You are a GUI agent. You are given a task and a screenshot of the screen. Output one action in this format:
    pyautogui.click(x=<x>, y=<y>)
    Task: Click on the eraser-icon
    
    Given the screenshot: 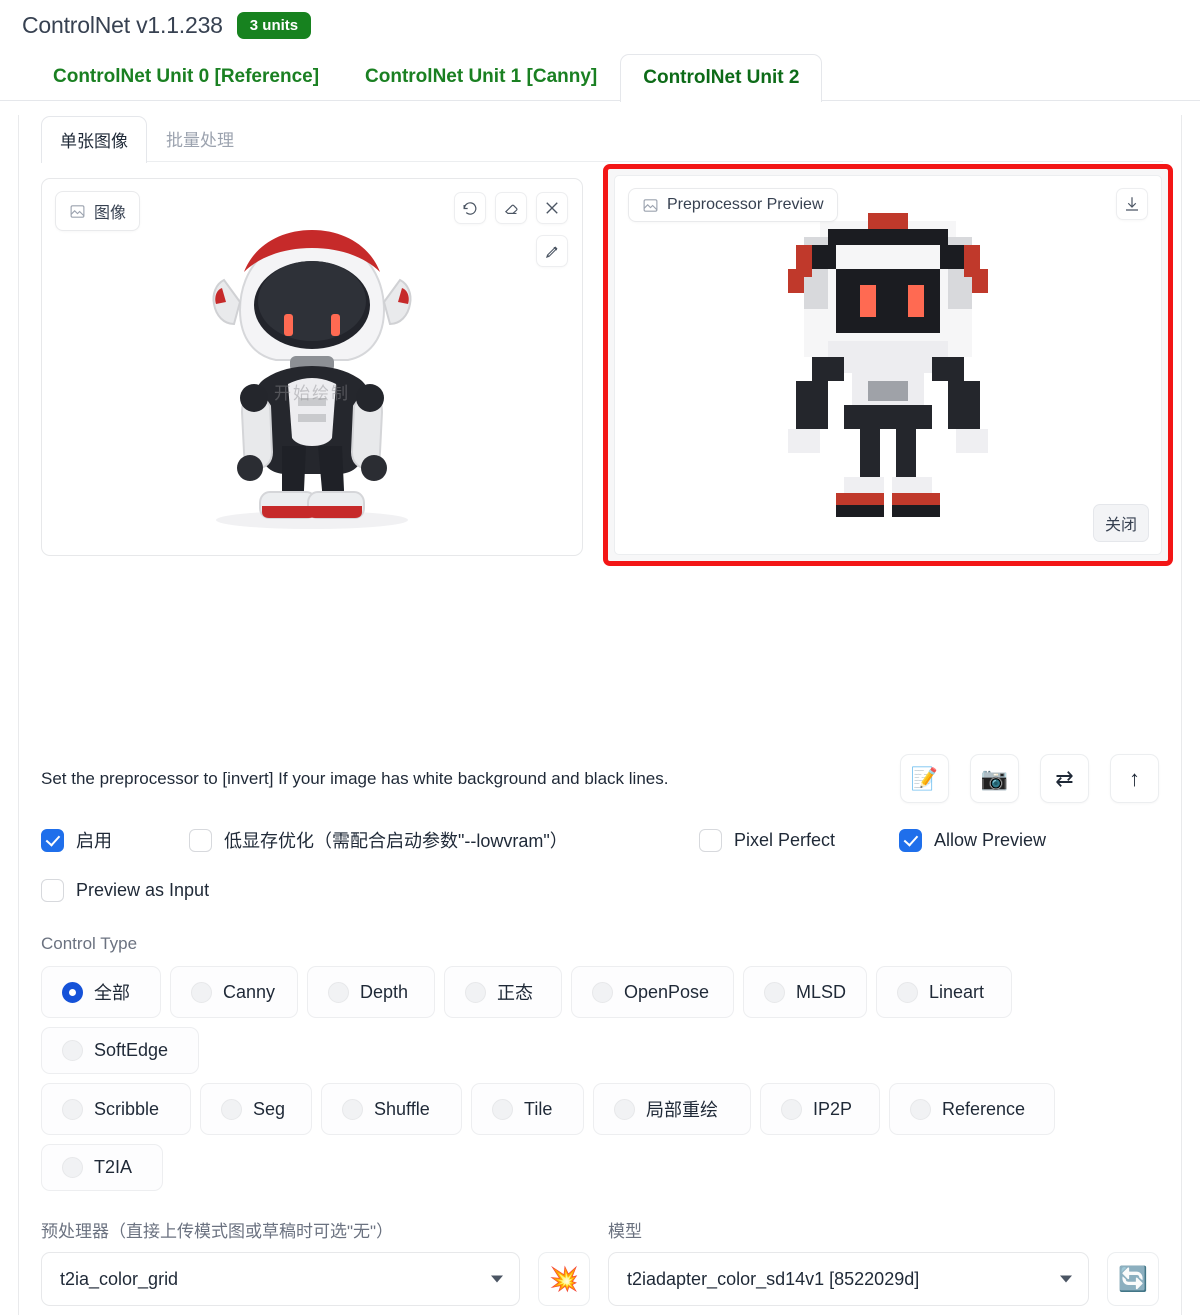 What is the action you would take?
    pyautogui.click(x=511, y=208)
    